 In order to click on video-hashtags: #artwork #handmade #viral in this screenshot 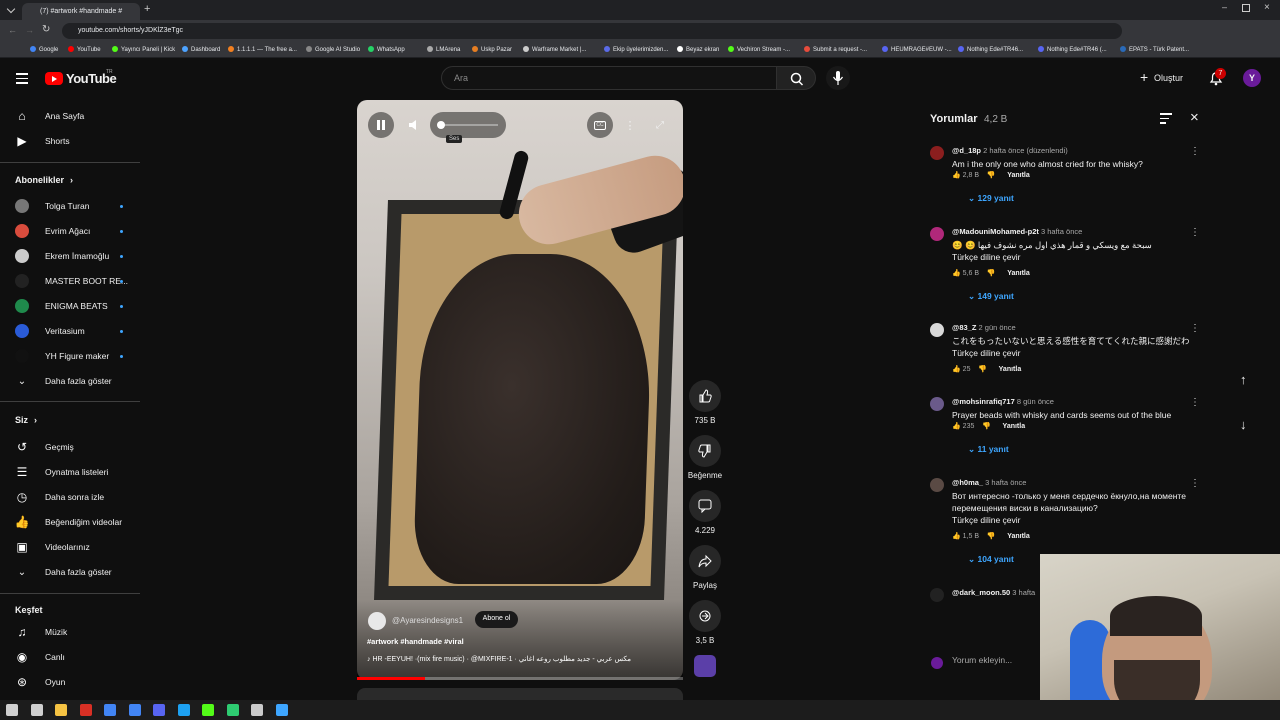, I will do `click(415, 641)`.